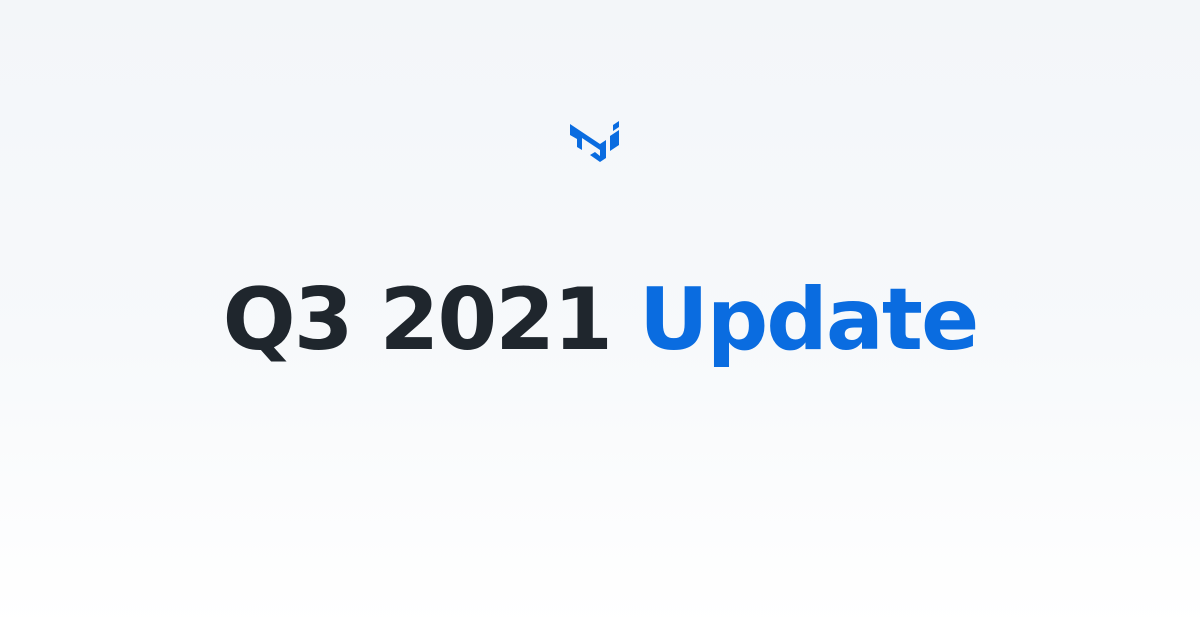 The width and height of the screenshot is (1200, 628). I want to click on headline-accent: Update, so click(808, 320).